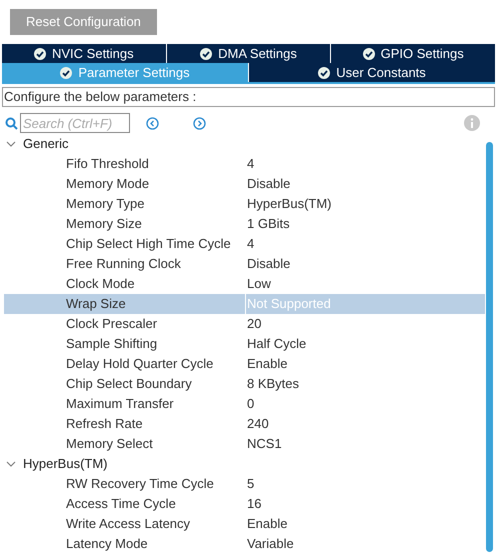  What do you see at coordinates (121, 504) in the screenshot?
I see `parameter-name: Access Time Cycle` at bounding box center [121, 504].